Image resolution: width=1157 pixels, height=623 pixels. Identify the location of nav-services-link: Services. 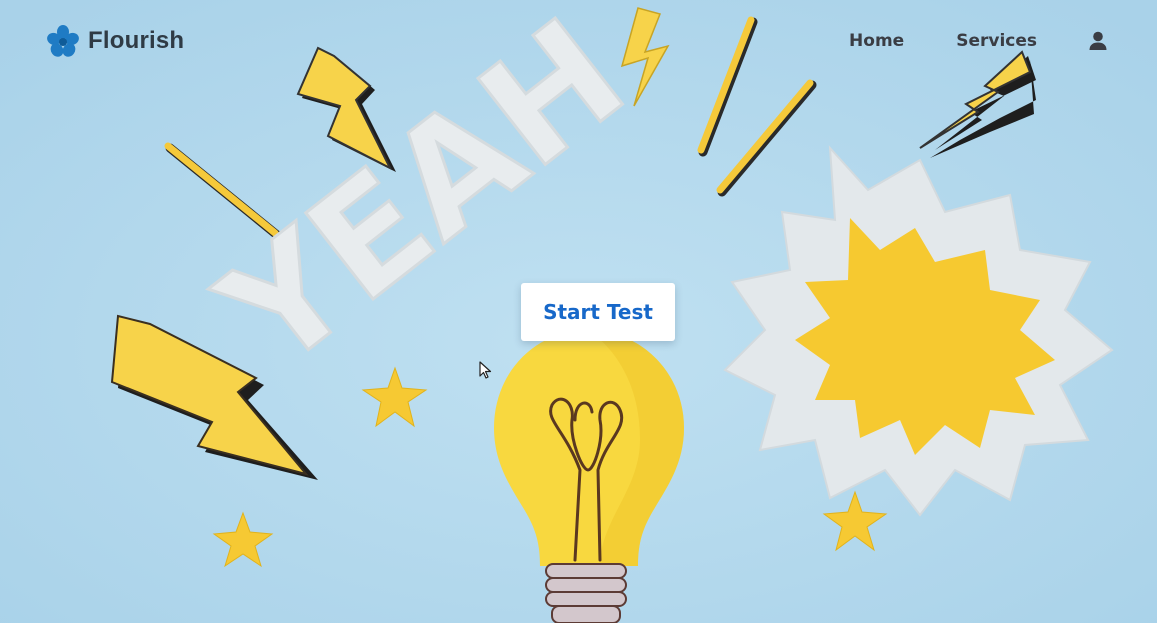
(996, 41).